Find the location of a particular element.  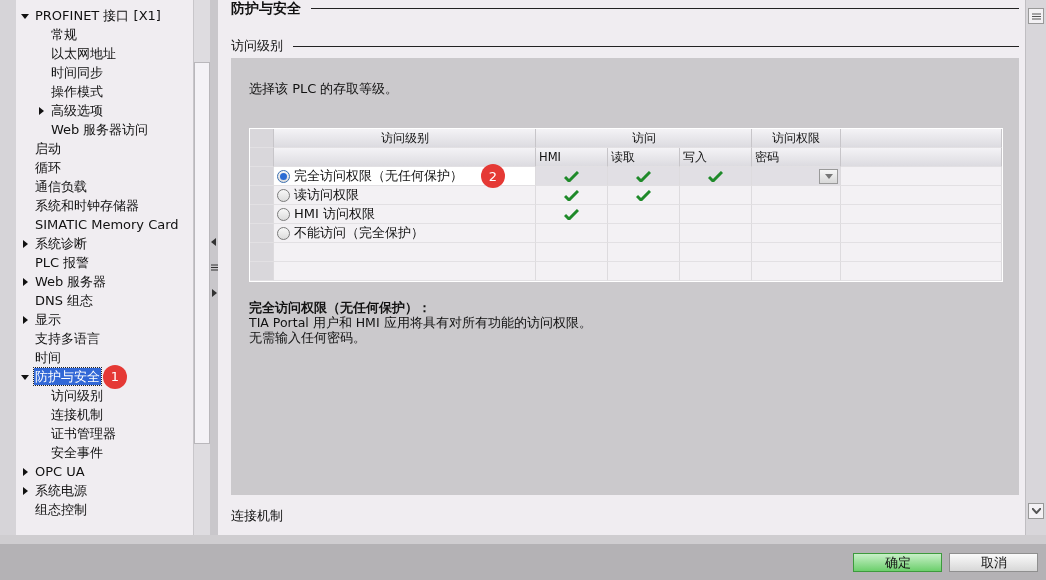

tree-item: 操作模式 is located at coordinates (77, 91).